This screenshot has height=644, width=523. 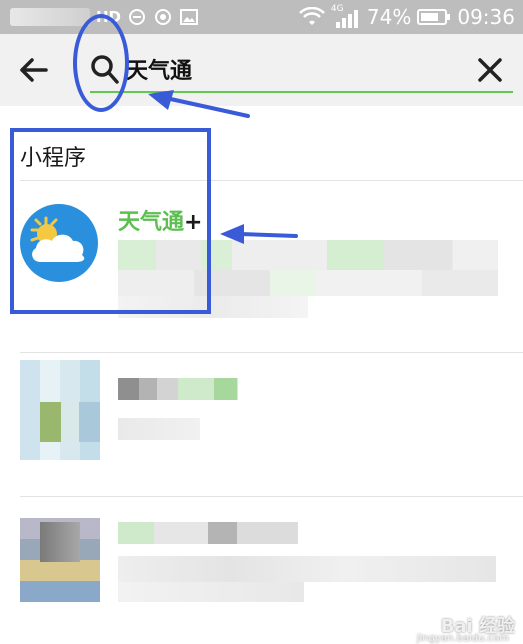 I want to click on notification-blur, so click(x=50, y=17).